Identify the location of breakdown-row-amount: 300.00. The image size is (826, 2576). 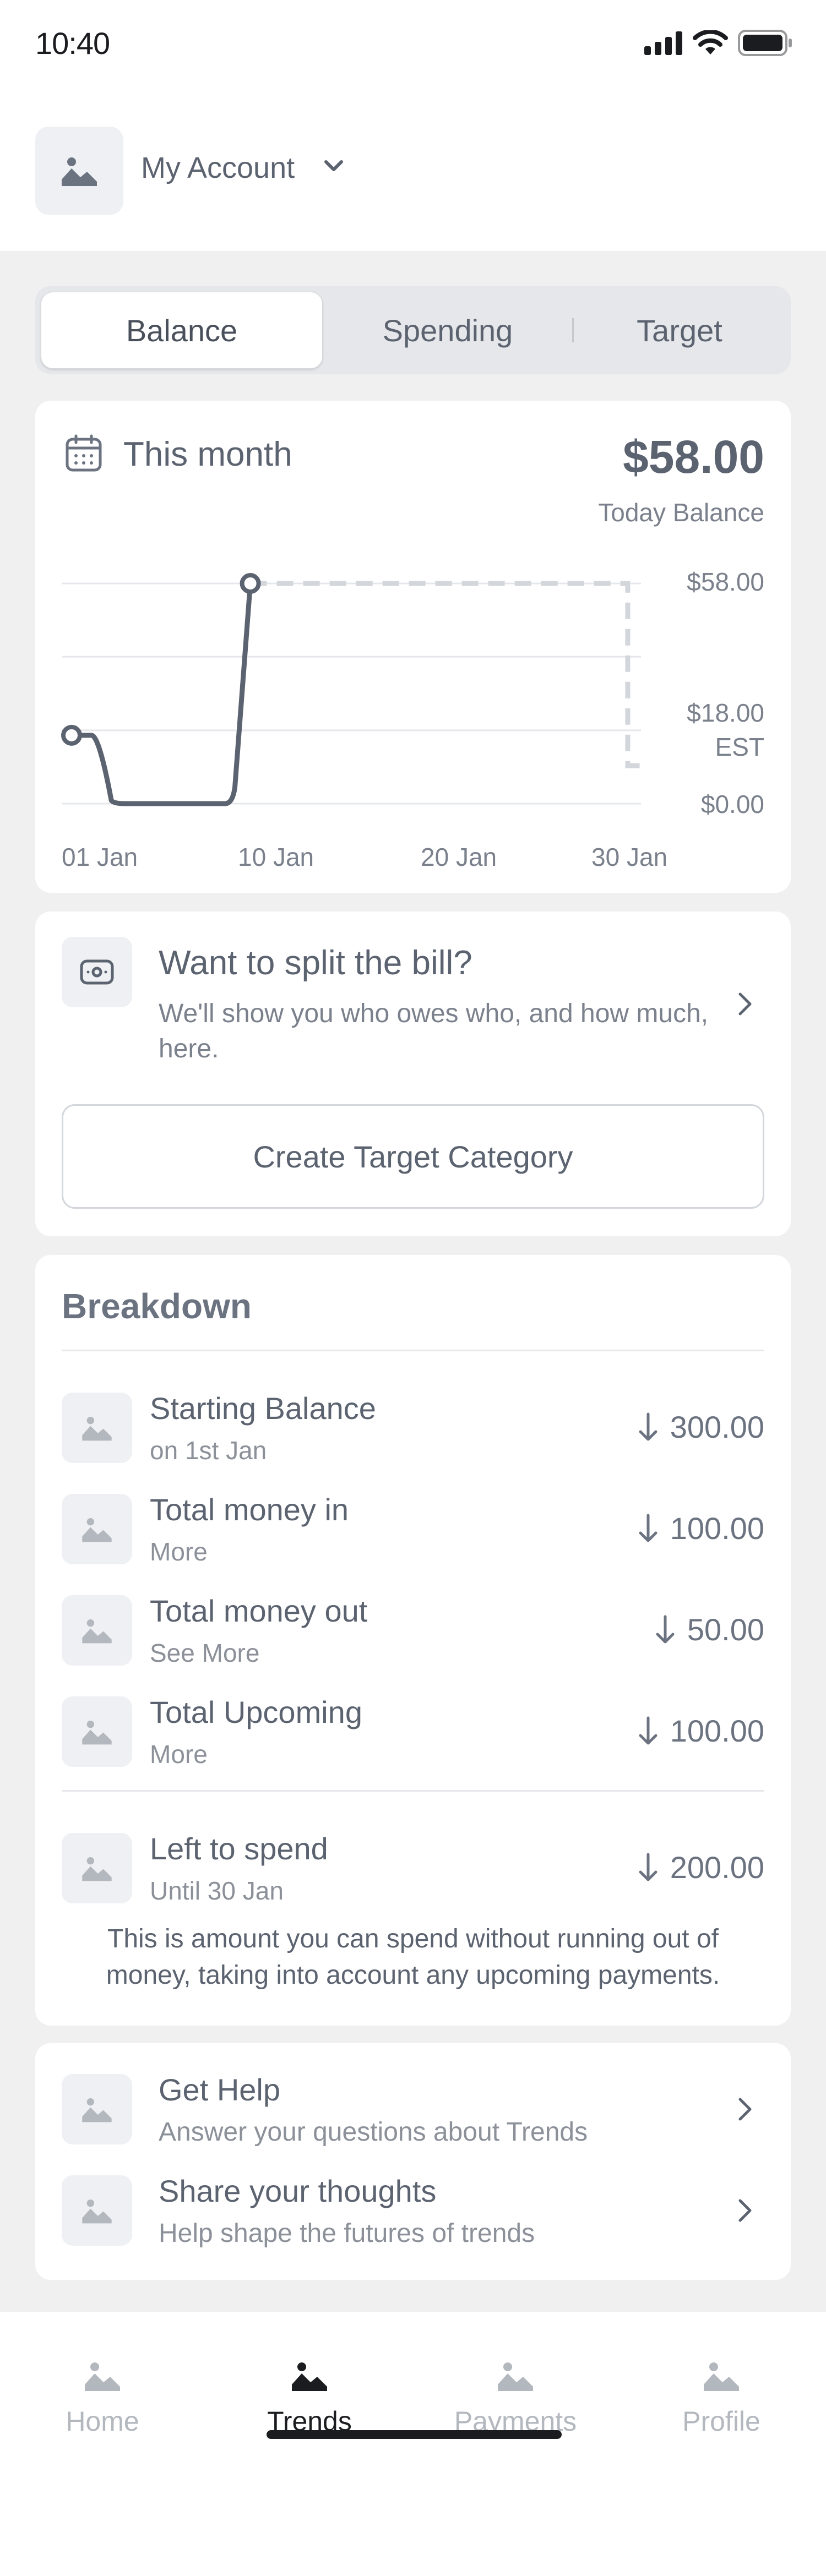
(701, 1427).